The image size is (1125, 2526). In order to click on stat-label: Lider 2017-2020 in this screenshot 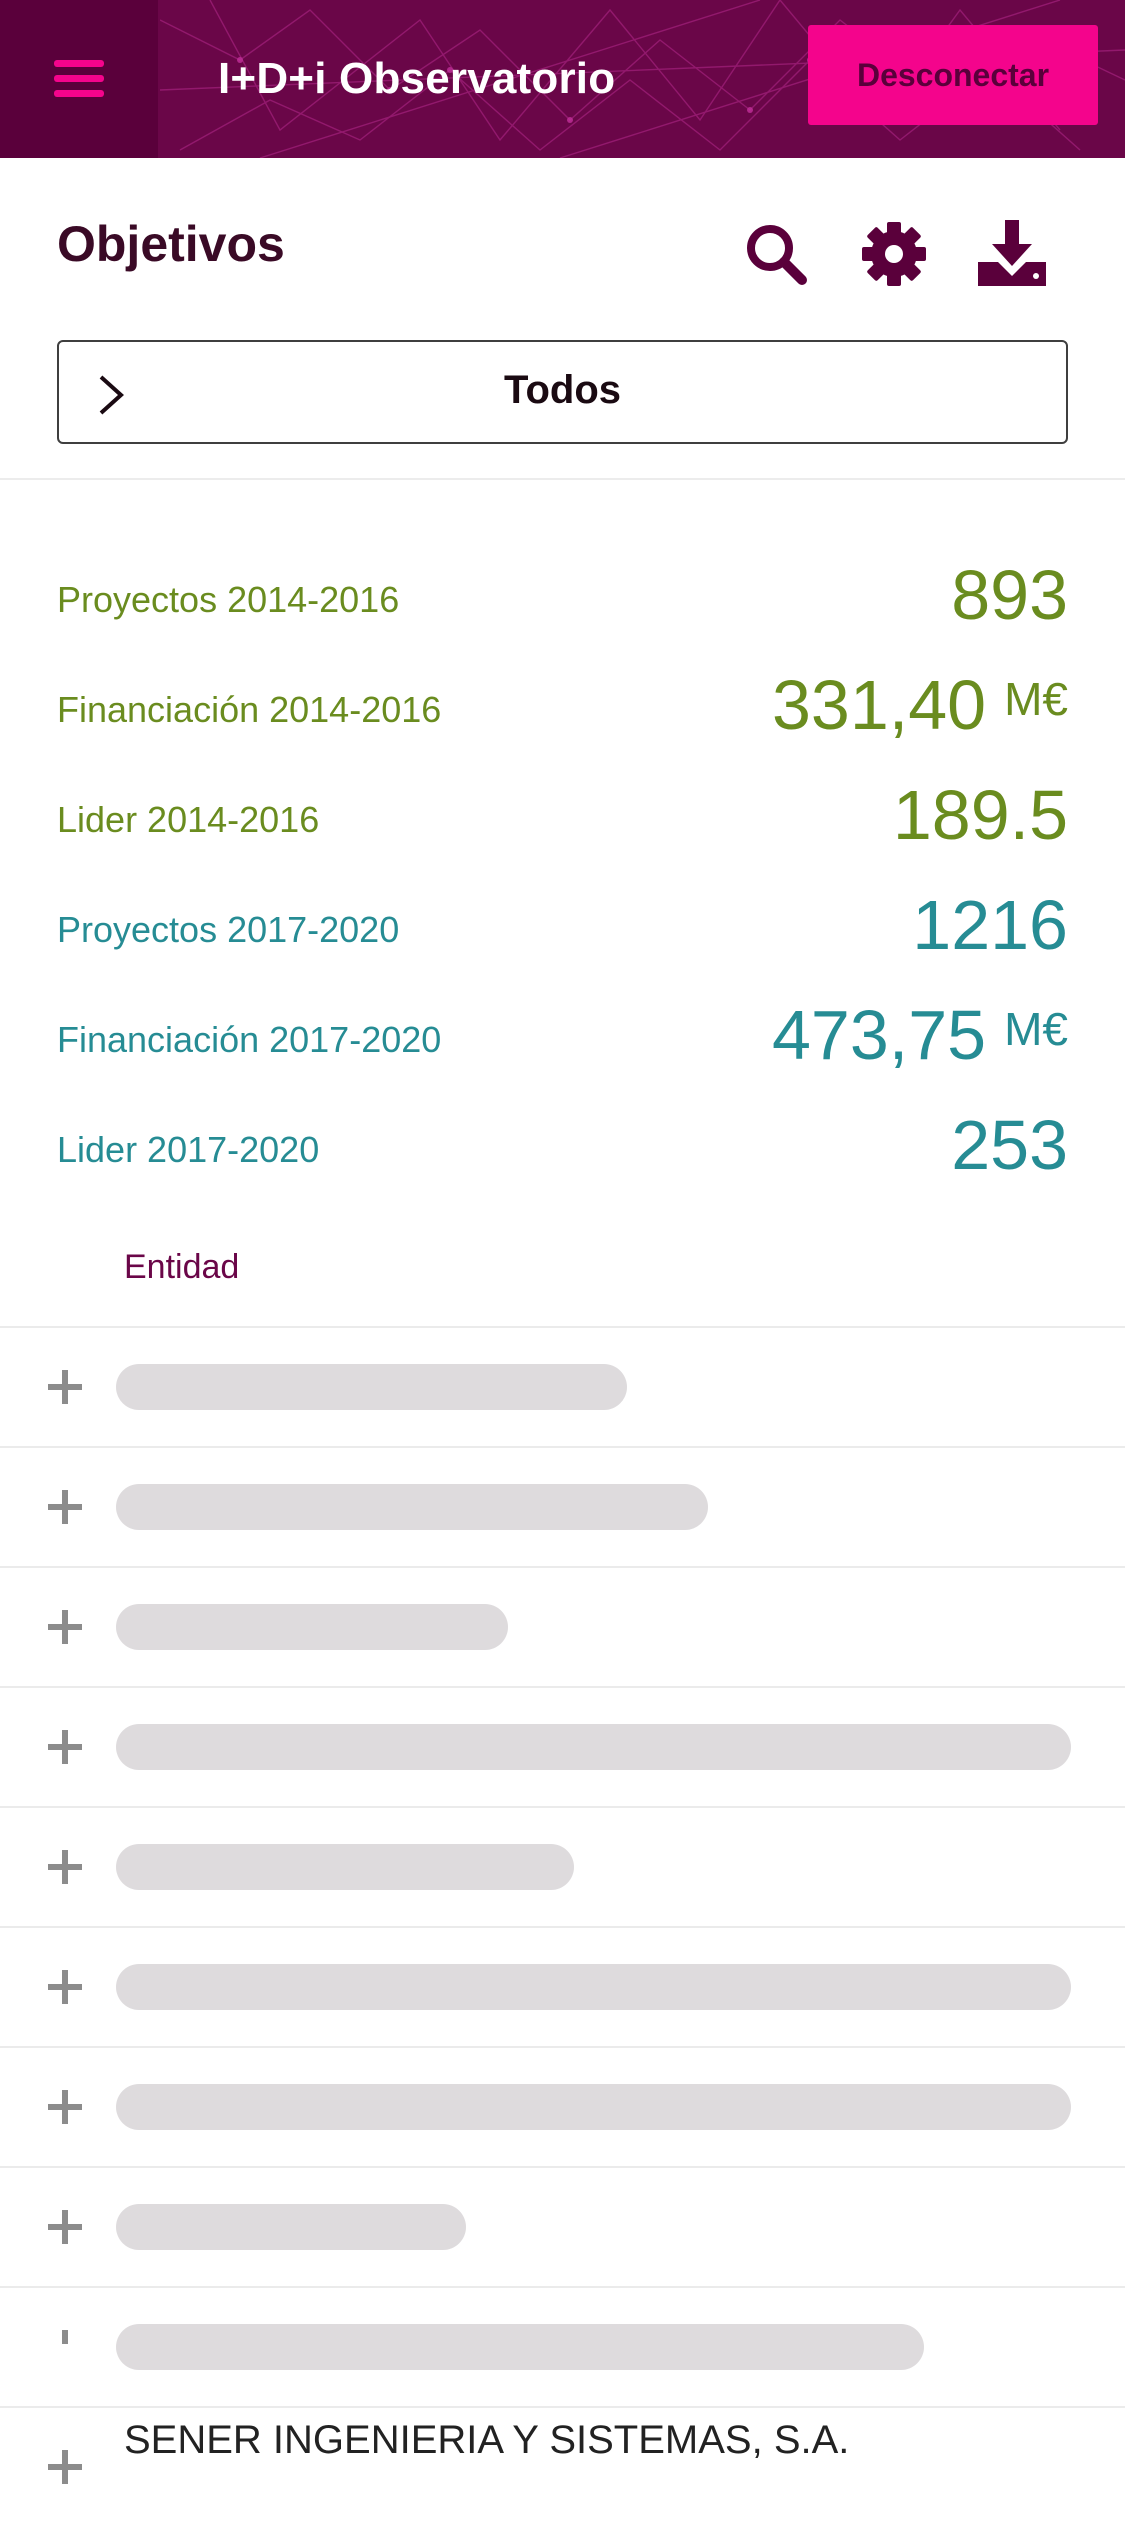, I will do `click(188, 1149)`.